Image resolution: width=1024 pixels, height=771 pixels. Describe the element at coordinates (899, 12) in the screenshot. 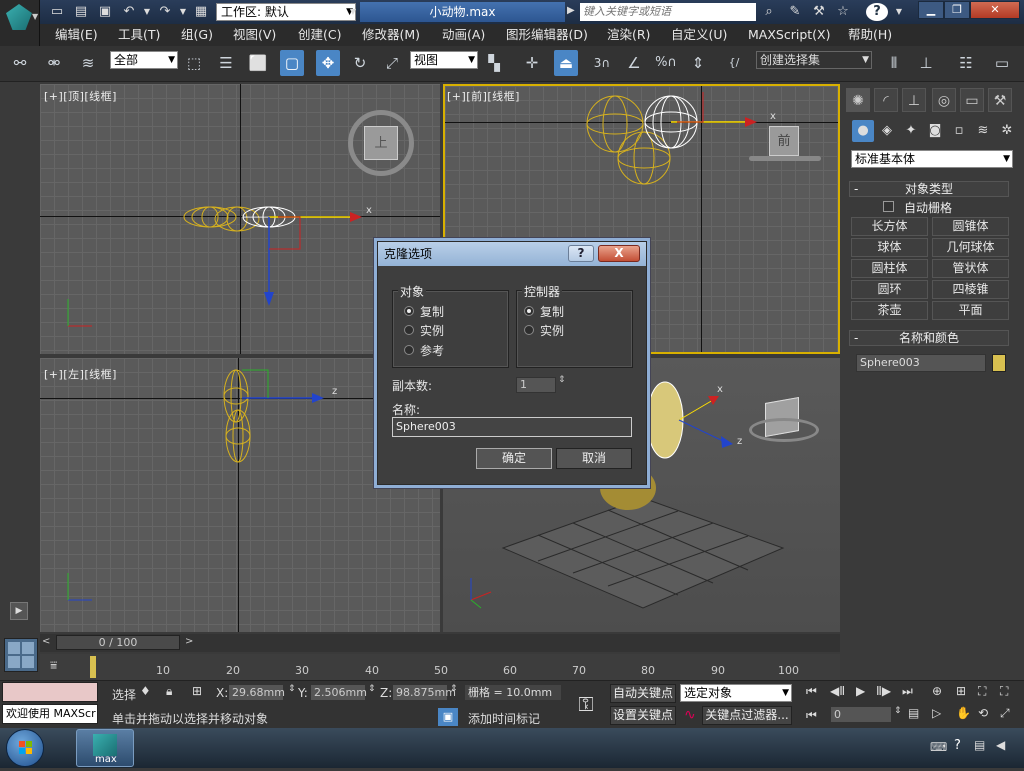

I see `help-dropdown-icon: ▼` at that location.